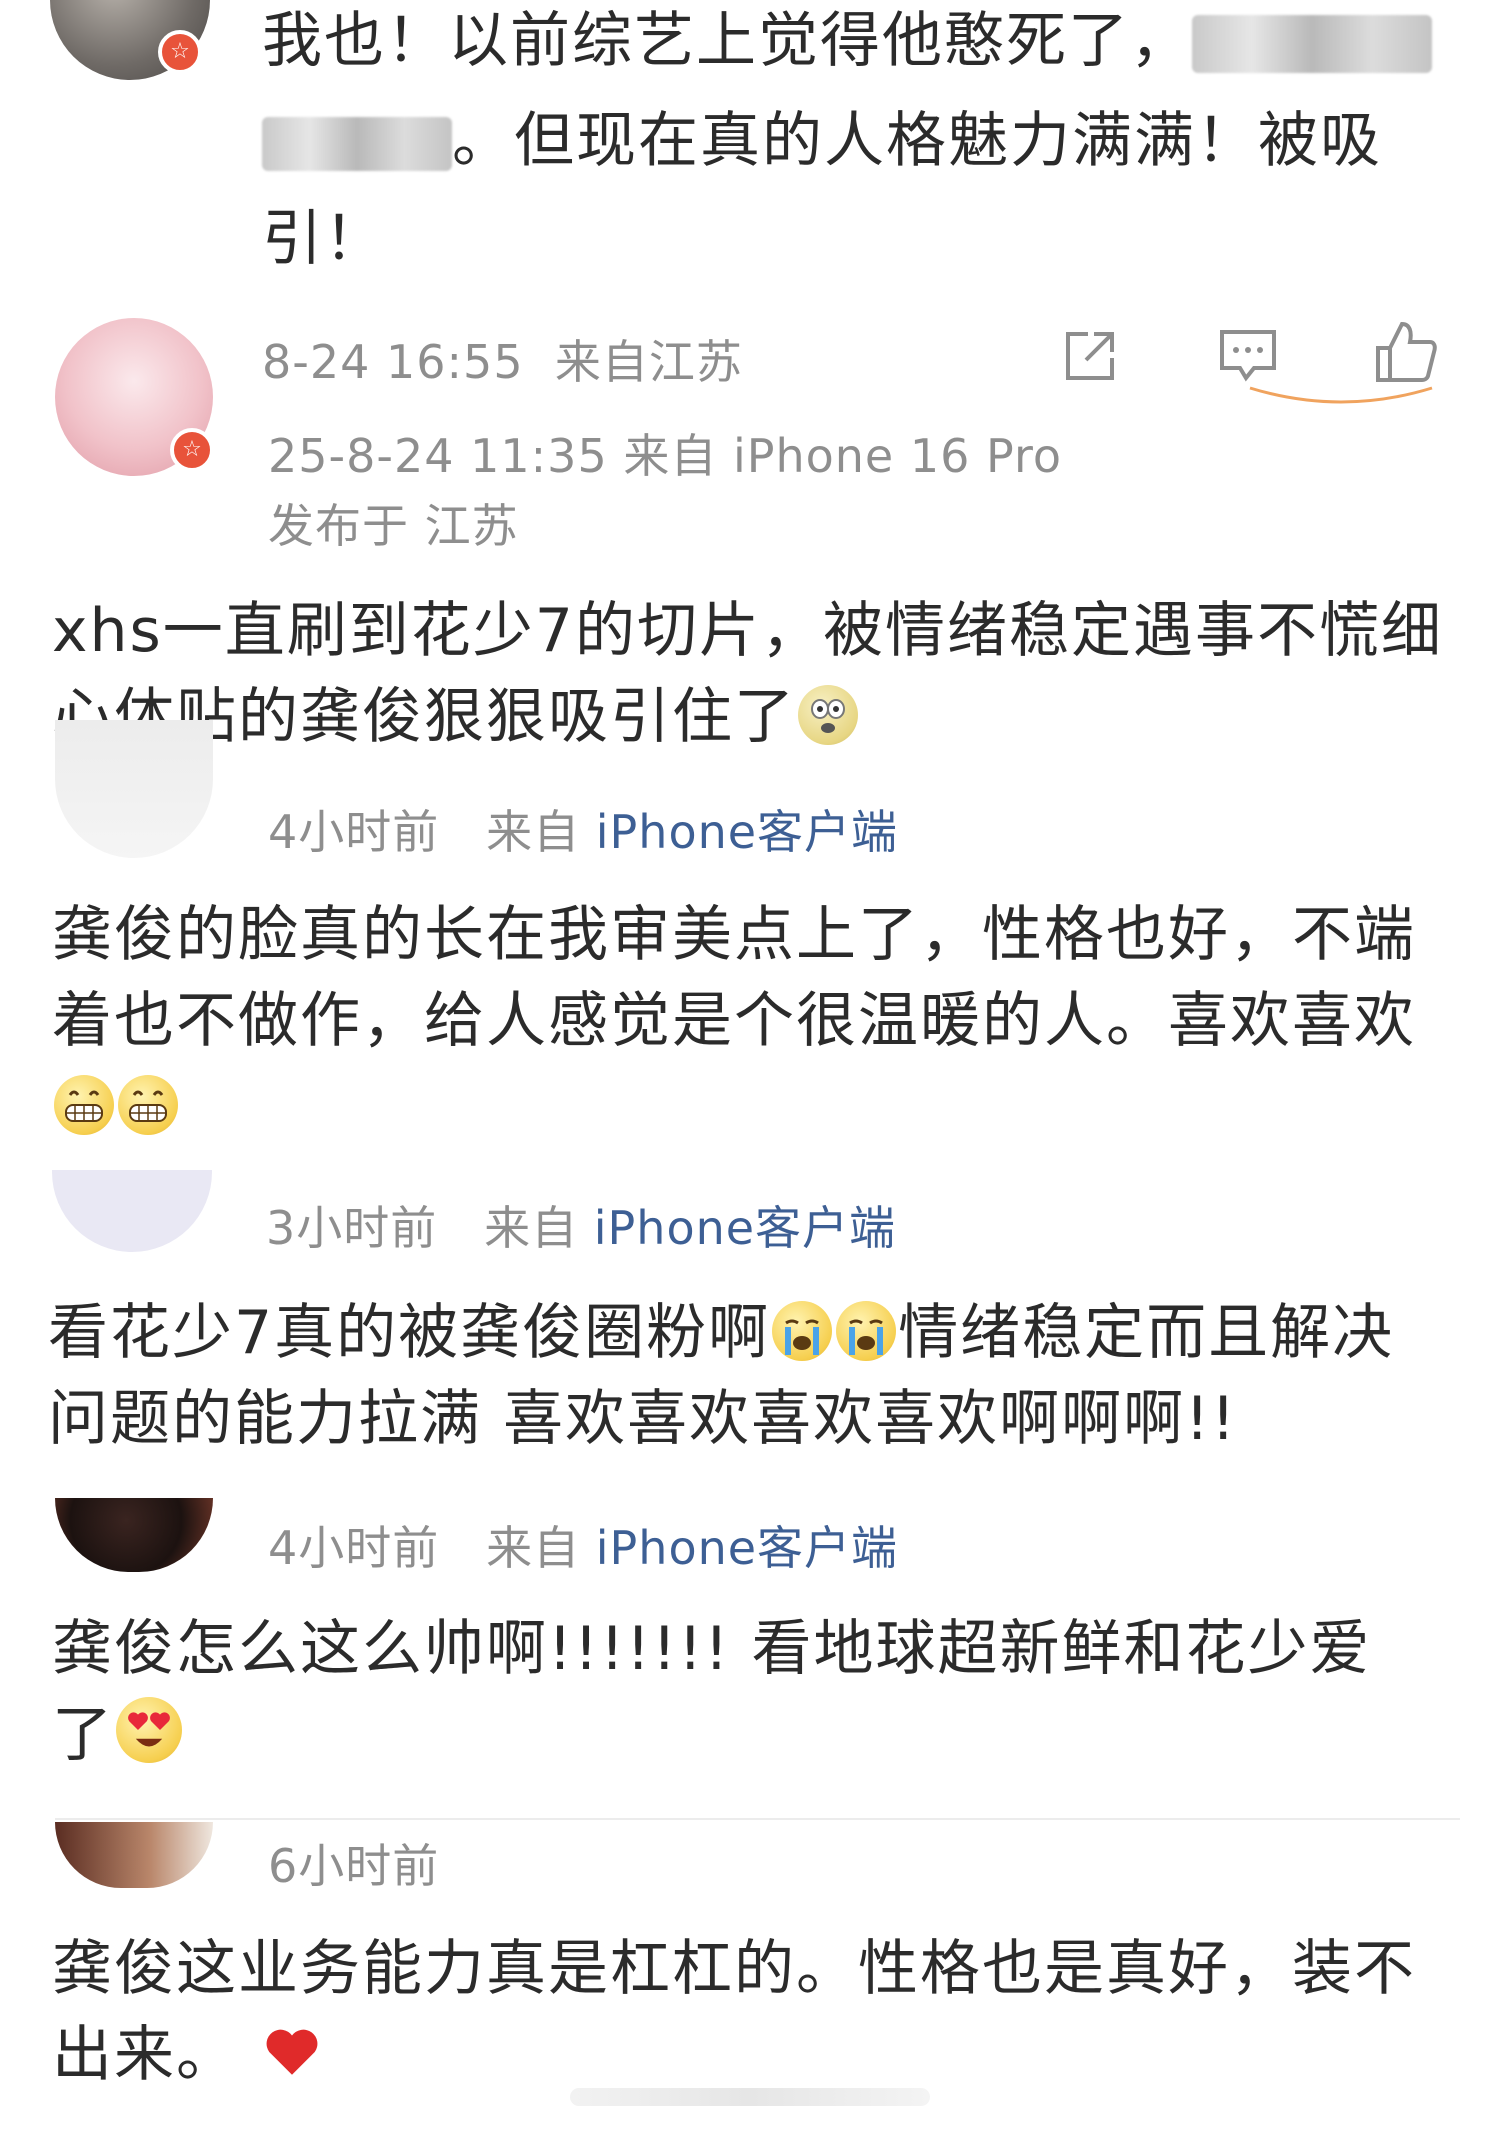 Image resolution: width=1500 pixels, height=2129 pixels. I want to click on comment-icon, so click(1248, 356).